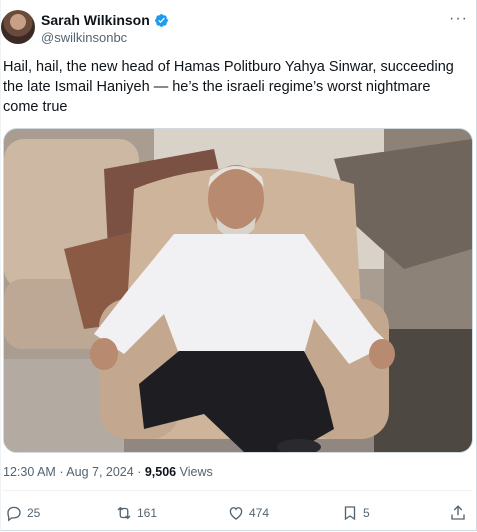 The image size is (477, 532). I want to click on action-bar: 25 161 474 5, so click(239, 516).